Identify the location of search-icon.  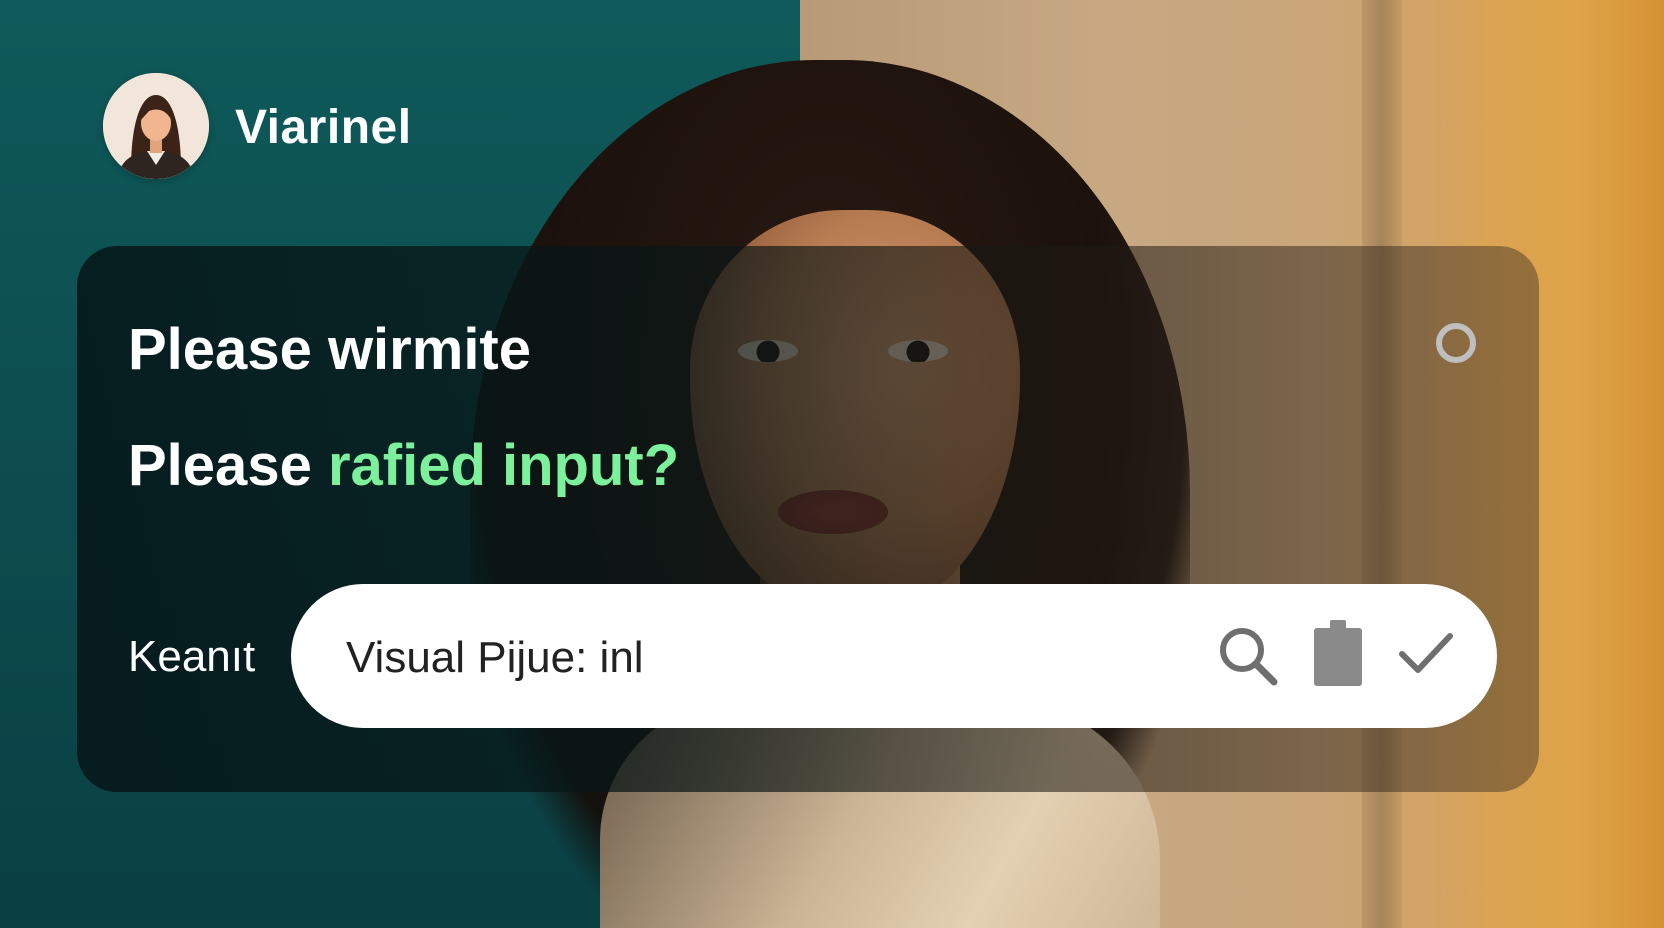
(1248, 656).